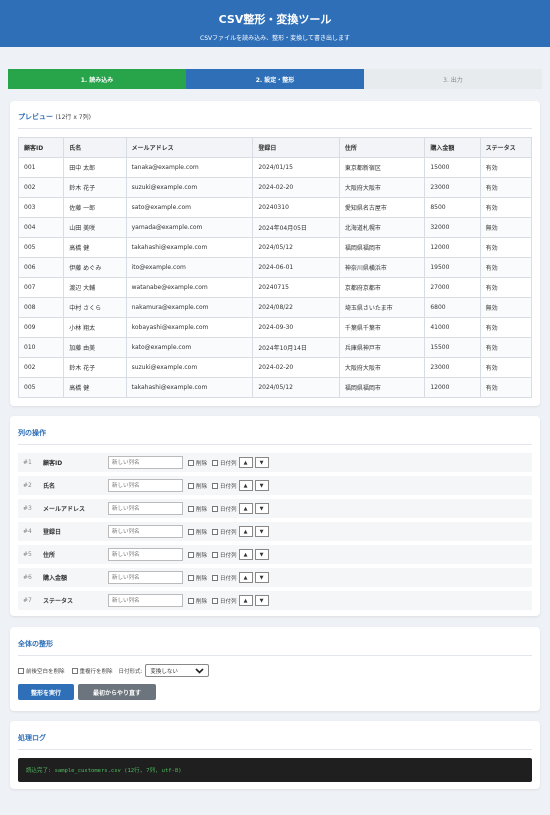  Describe the element at coordinates (41, 167) in the screenshot. I see `table-cell: 001` at that location.